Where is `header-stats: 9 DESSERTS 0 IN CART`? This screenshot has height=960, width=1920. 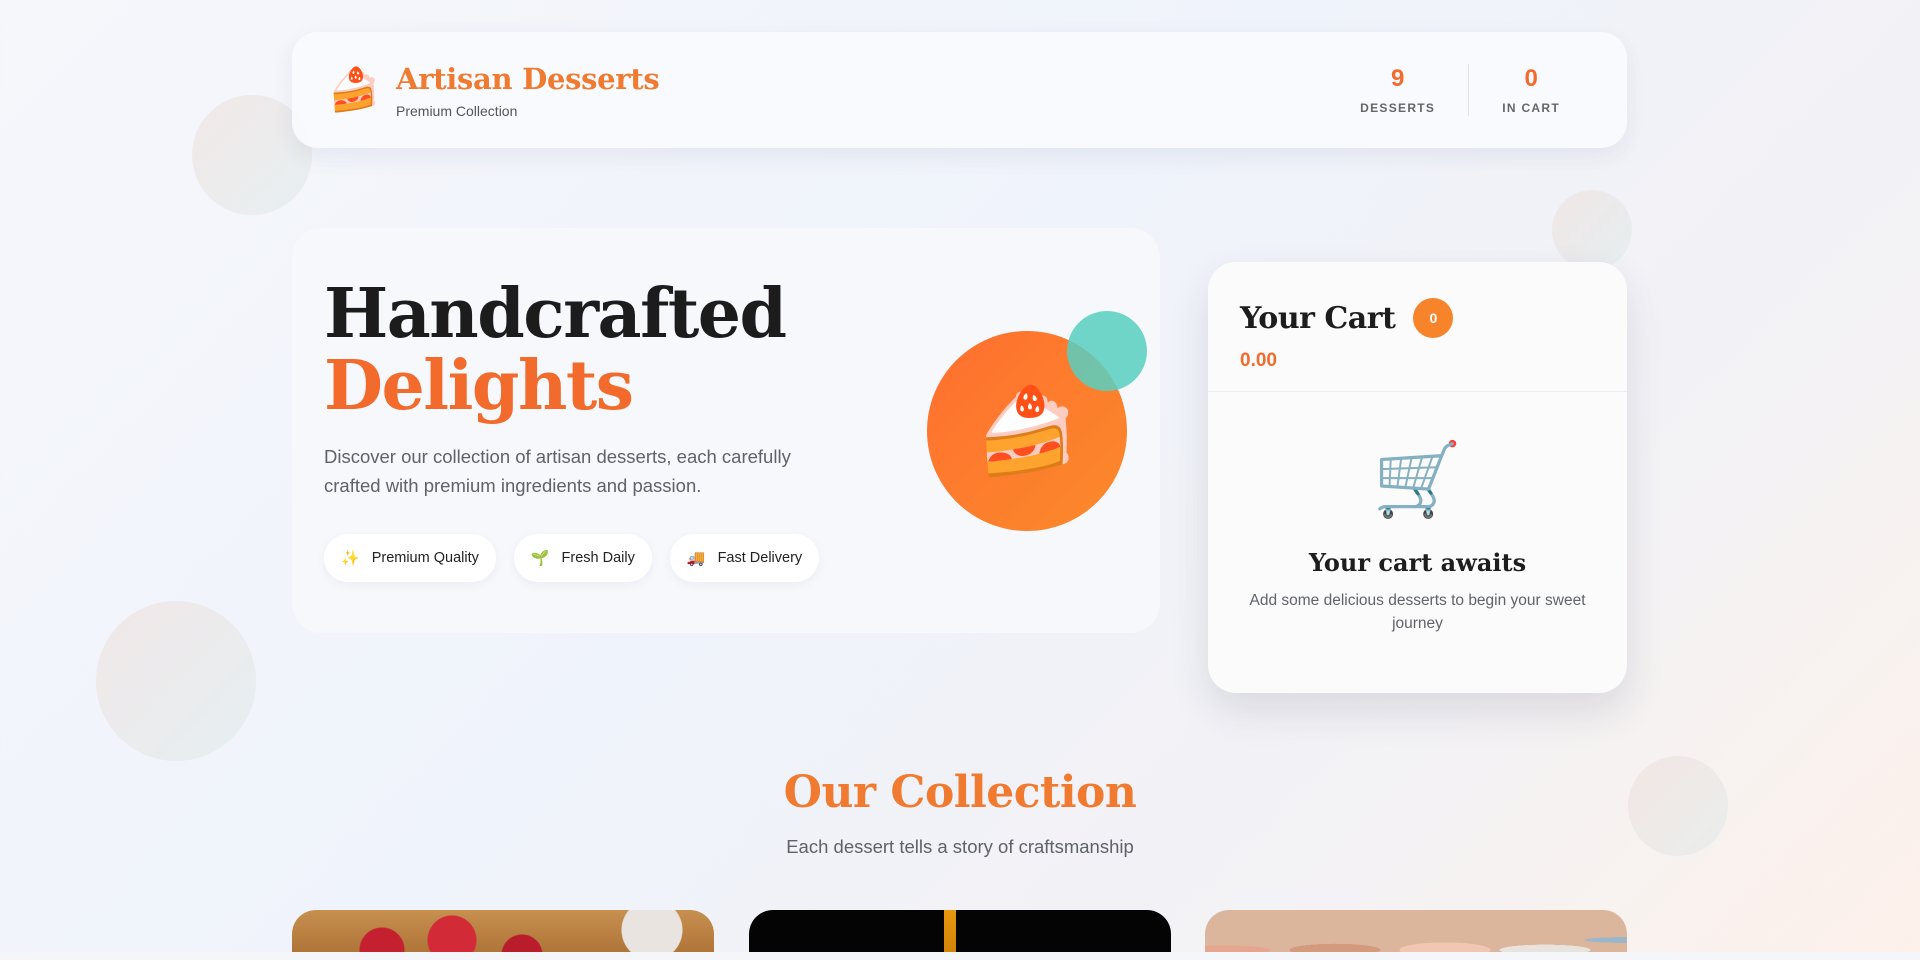
header-stats: 9 DESSERTS 0 IN CART is located at coordinates (1460, 90).